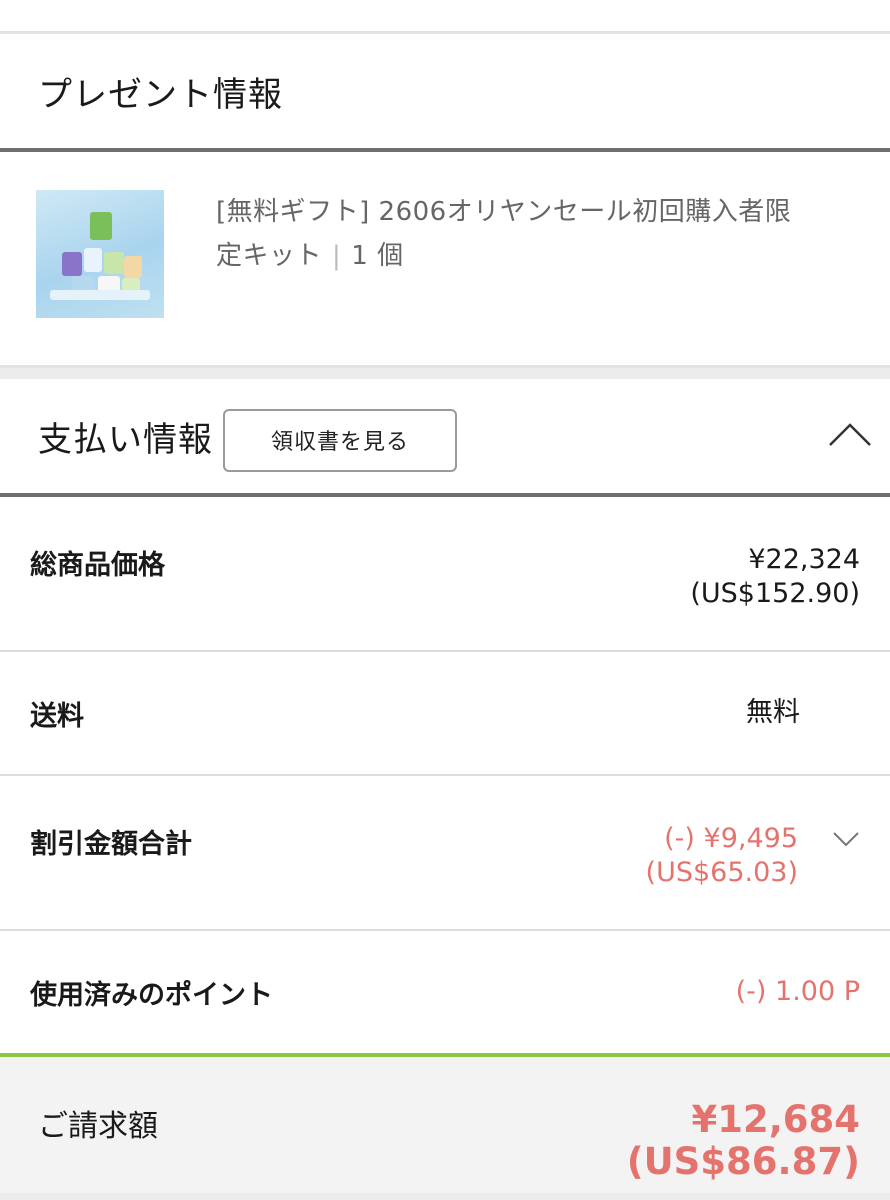  I want to click on payment-info-title: 支払い情報, so click(125, 439).